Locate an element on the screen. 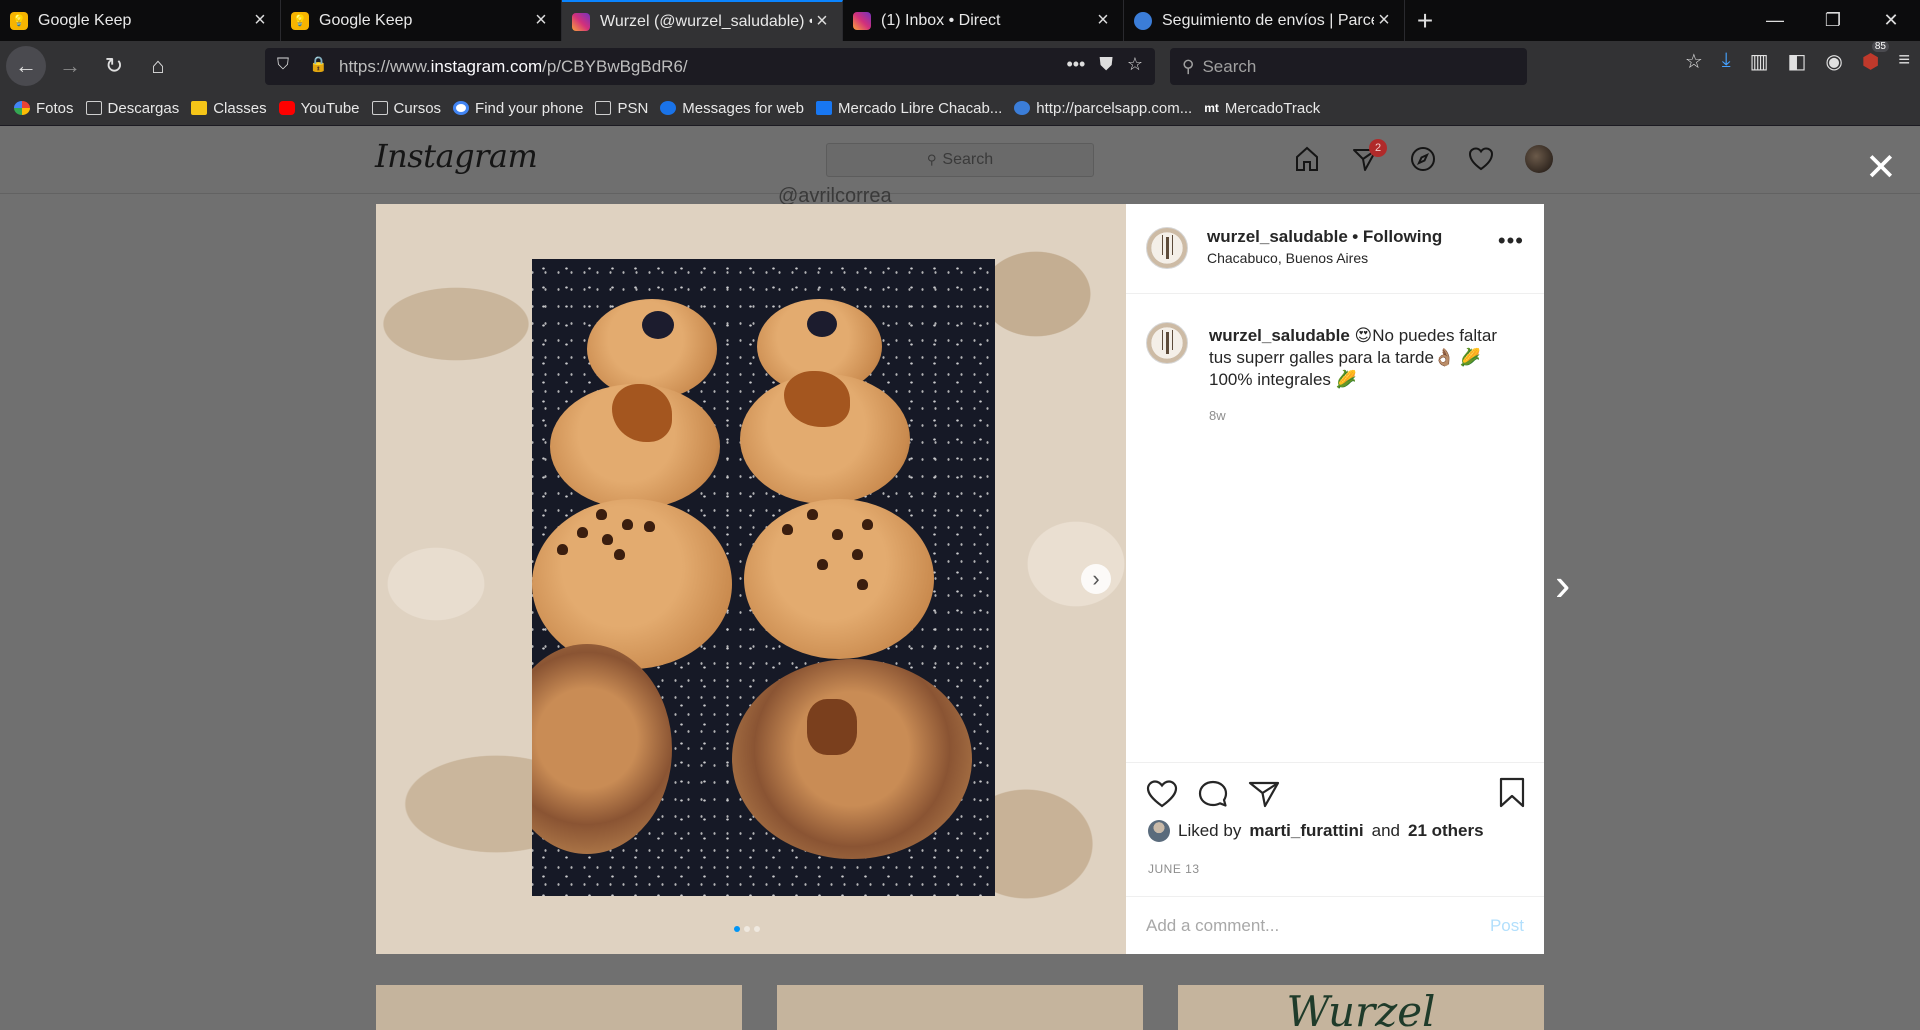 The image size is (1920, 1030). reload-icon: ↻ is located at coordinates (114, 66).